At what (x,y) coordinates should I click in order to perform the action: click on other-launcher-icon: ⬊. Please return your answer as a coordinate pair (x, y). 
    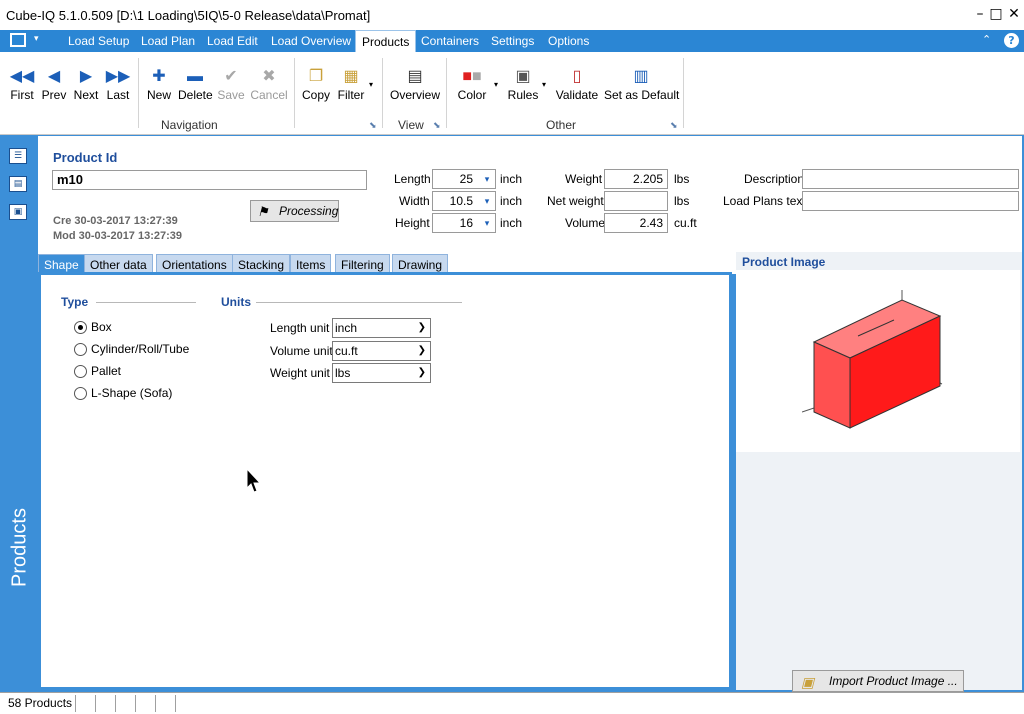
    Looking at the image, I should click on (674, 126).